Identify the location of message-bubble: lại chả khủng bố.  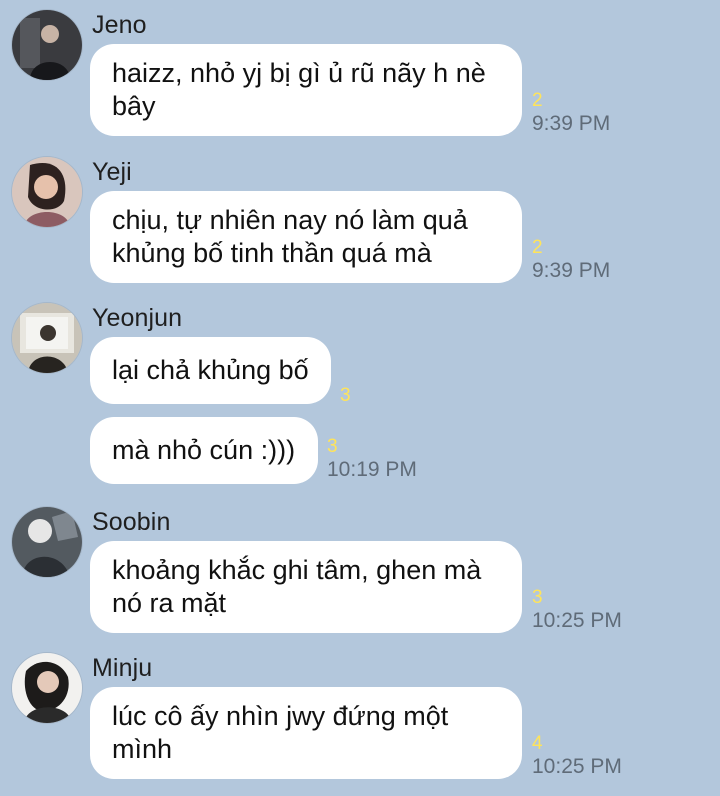
(210, 370).